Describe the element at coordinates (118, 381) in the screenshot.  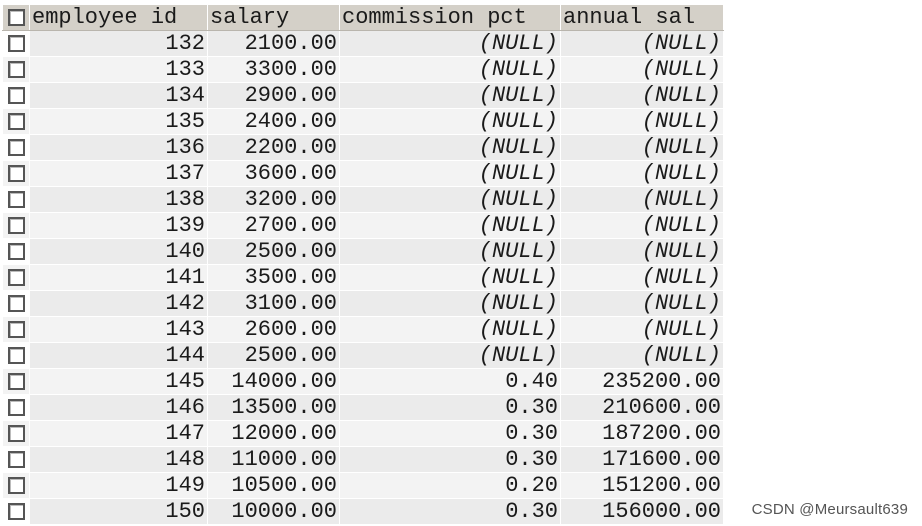
I see `cell-employee-id: 145` at that location.